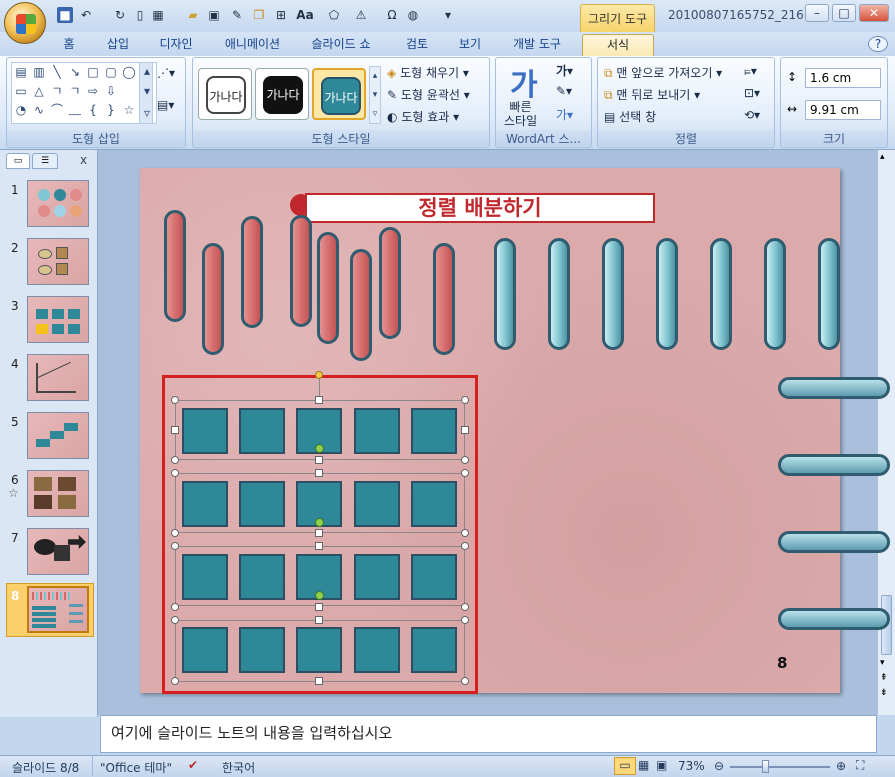 Image resolution: width=895 pixels, height=777 pixels. Describe the element at coordinates (375, 95) in the screenshot. I see `style-gallery-scroll: ▴ ▾ ▿` at that location.